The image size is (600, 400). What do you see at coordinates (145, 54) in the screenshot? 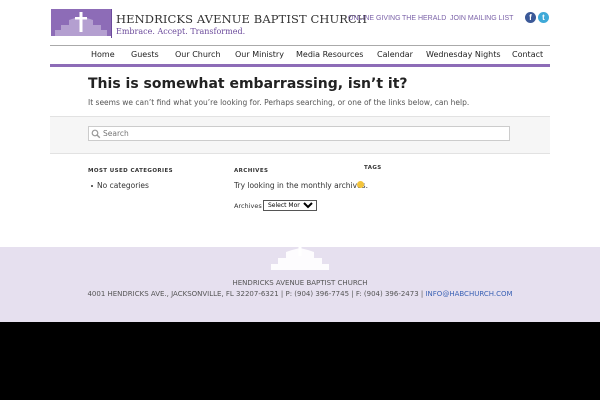
I see `nav-guests: Guests` at bounding box center [145, 54].